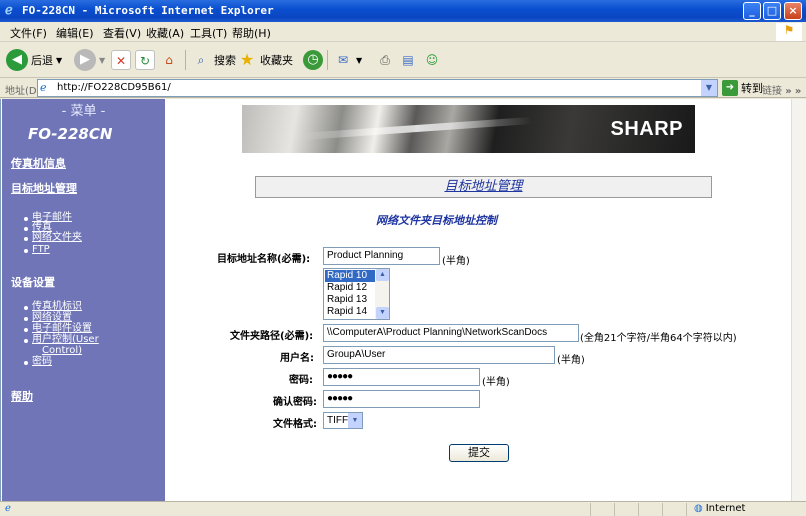 The height and width of the screenshot is (516, 806). Describe the element at coordinates (772, 11) in the screenshot. I see `maximize-button: □` at that location.